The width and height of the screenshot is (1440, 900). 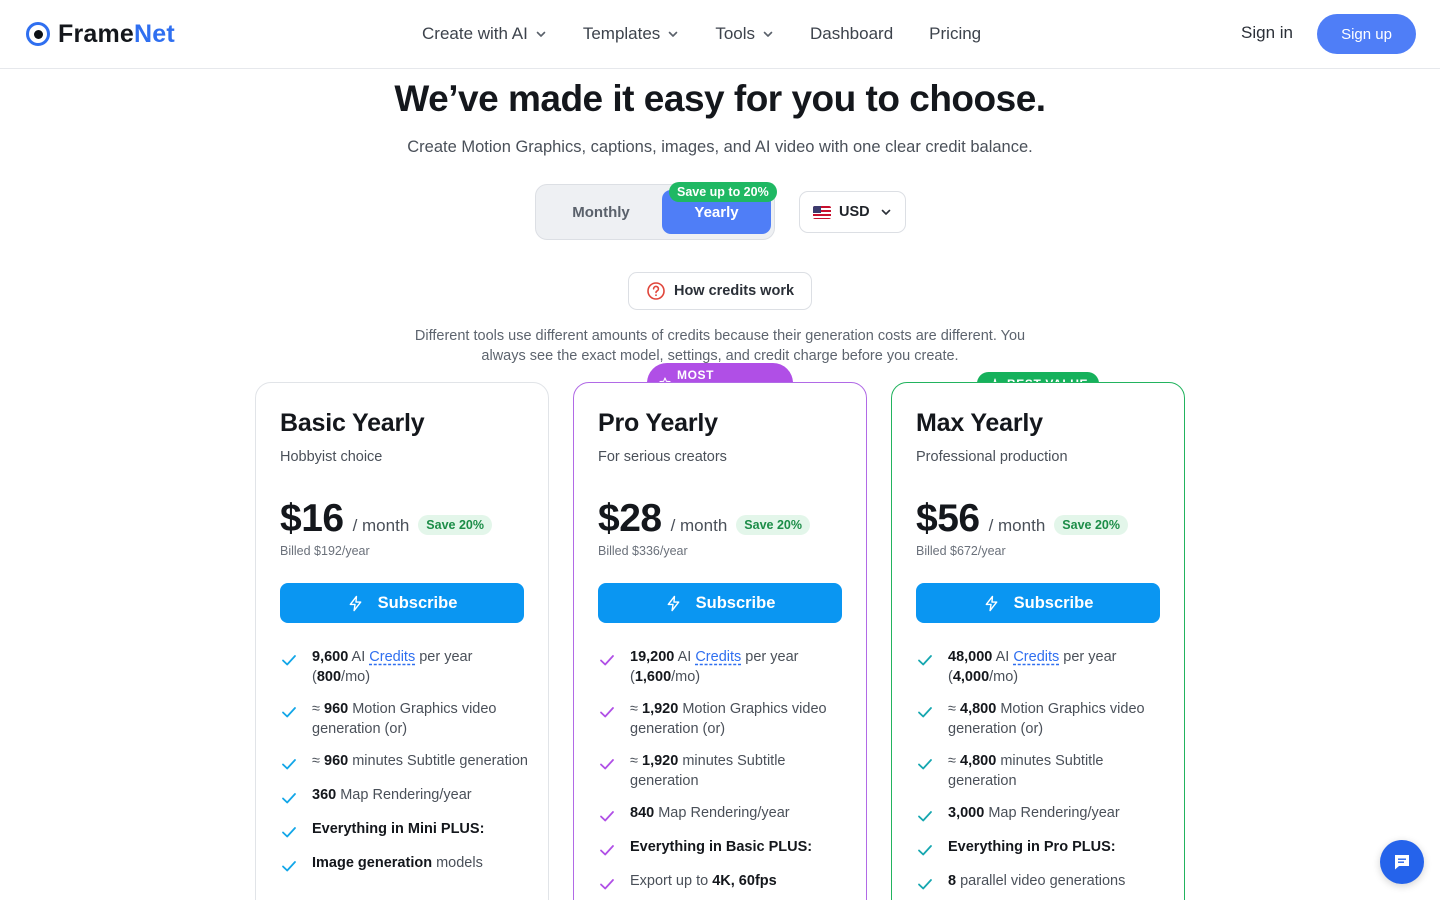 What do you see at coordinates (1267, 33) in the screenshot?
I see `sign-in-link: Sign in` at bounding box center [1267, 33].